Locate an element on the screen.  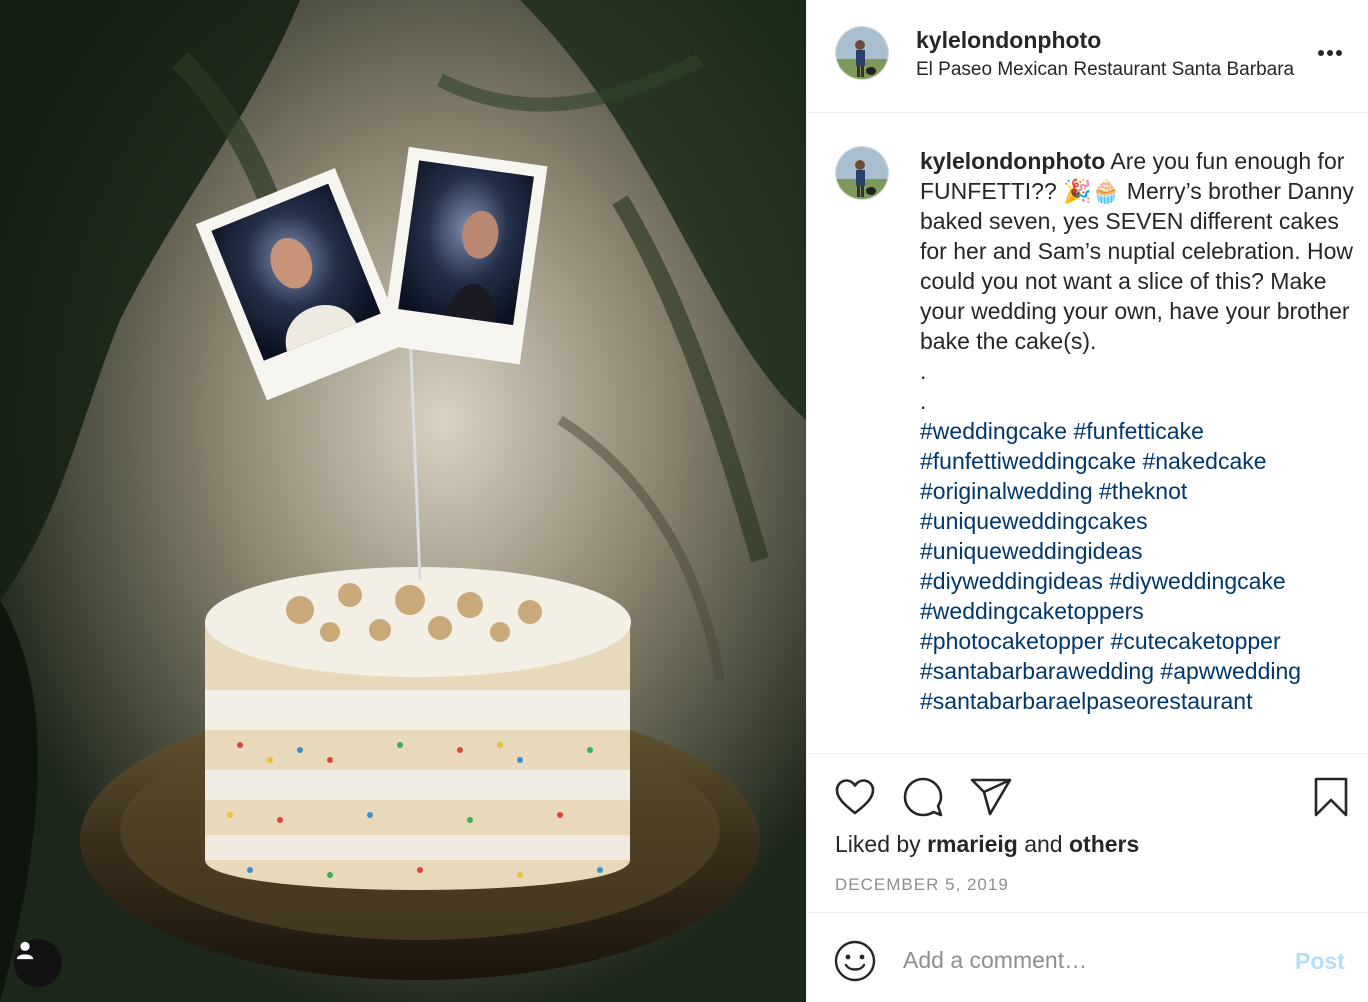
smiley-icon is located at coordinates (855, 961).